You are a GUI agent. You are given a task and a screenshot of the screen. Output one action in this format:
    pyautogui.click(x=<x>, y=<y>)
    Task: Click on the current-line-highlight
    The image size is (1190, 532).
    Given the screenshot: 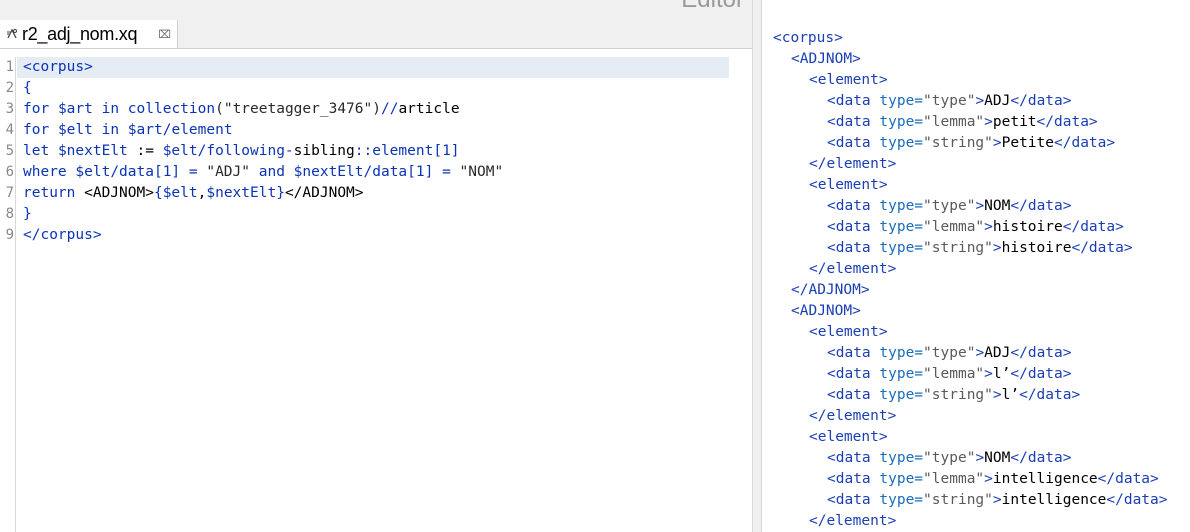 What is the action you would take?
    pyautogui.click(x=373, y=67)
    